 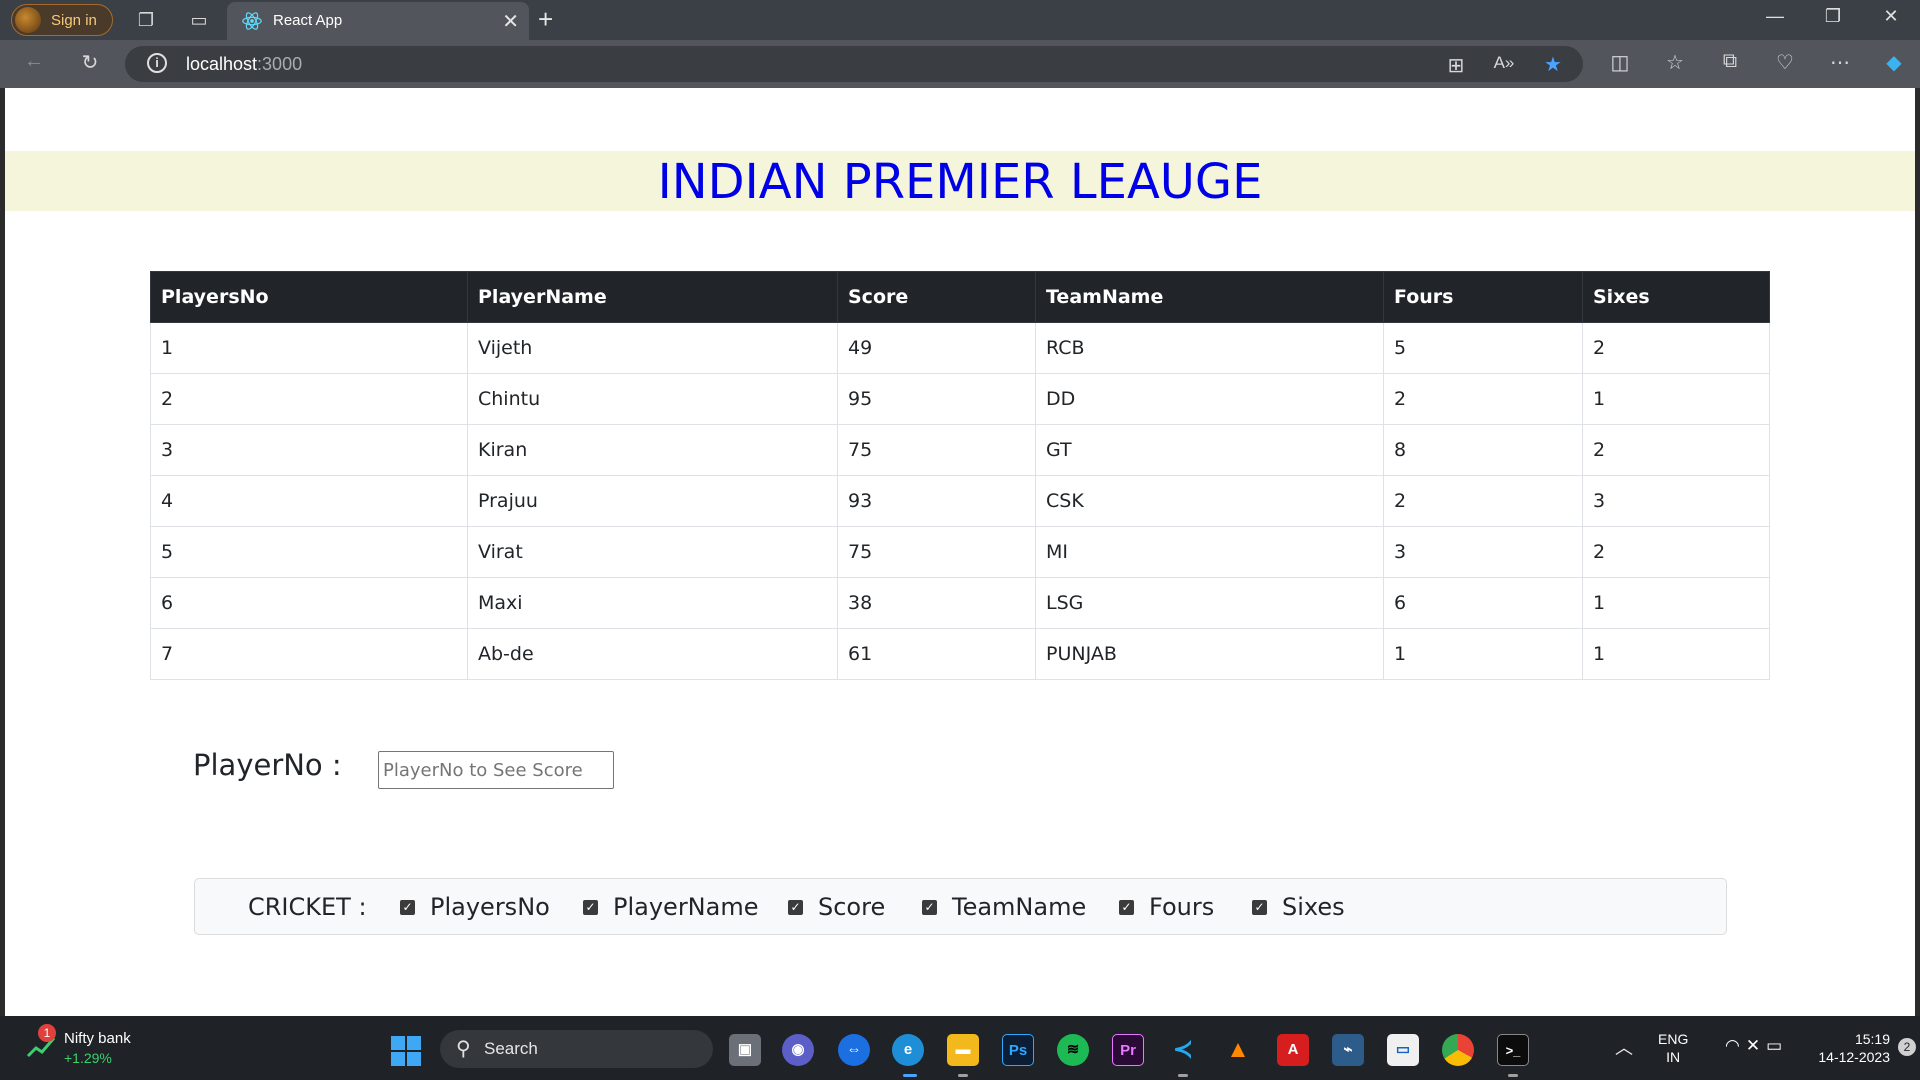 I want to click on url-text: localhost:3000, so click(x=244, y=64).